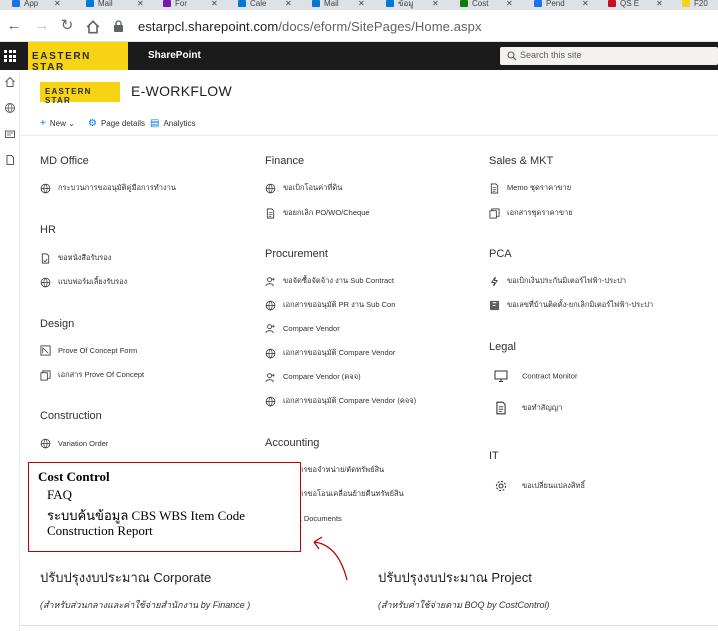 The image size is (718, 631). I want to click on link-item: Memo ชุดราคาขาย, so click(530, 188).